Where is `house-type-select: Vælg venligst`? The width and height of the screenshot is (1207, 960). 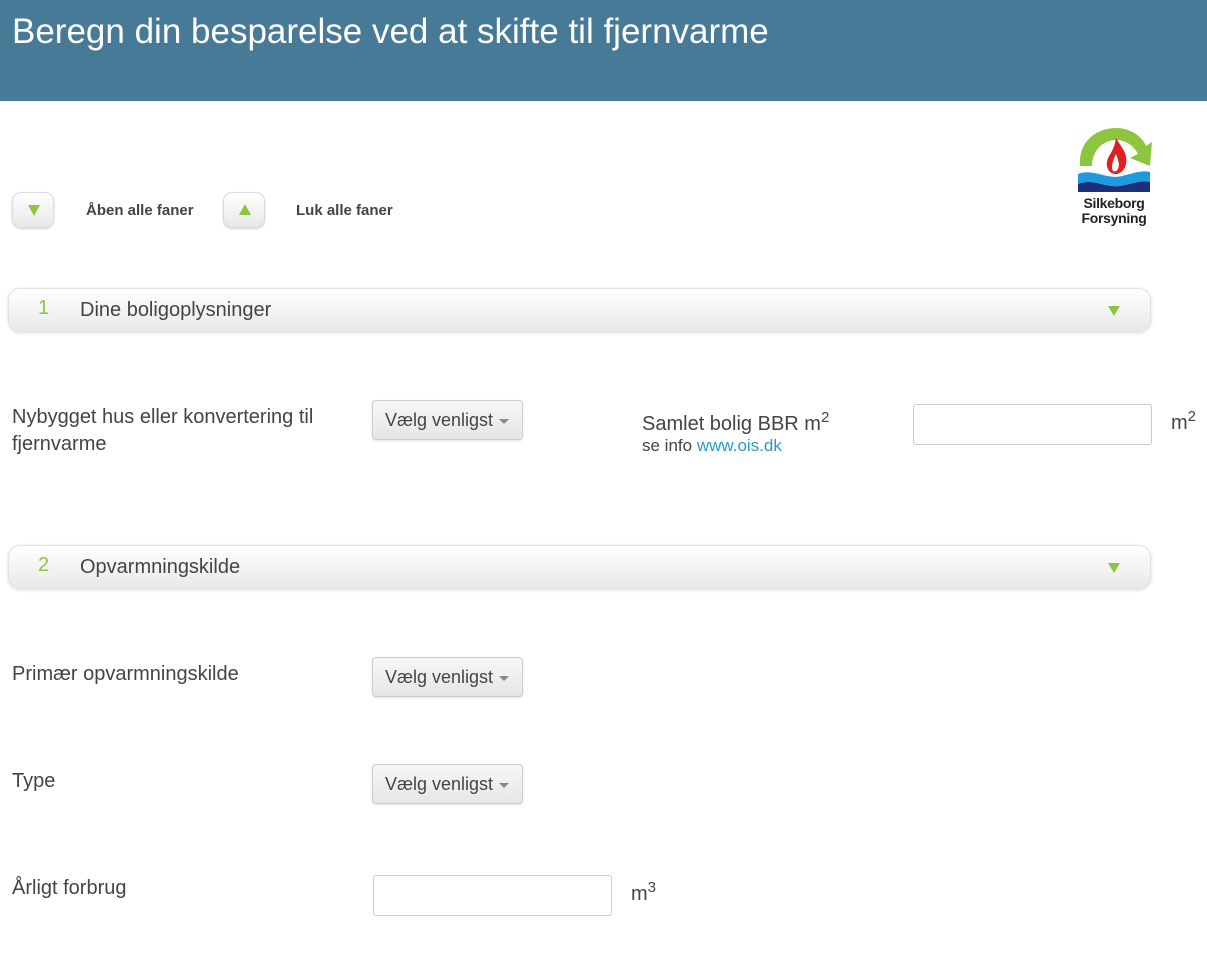
house-type-select: Vælg venligst is located at coordinates (447, 420).